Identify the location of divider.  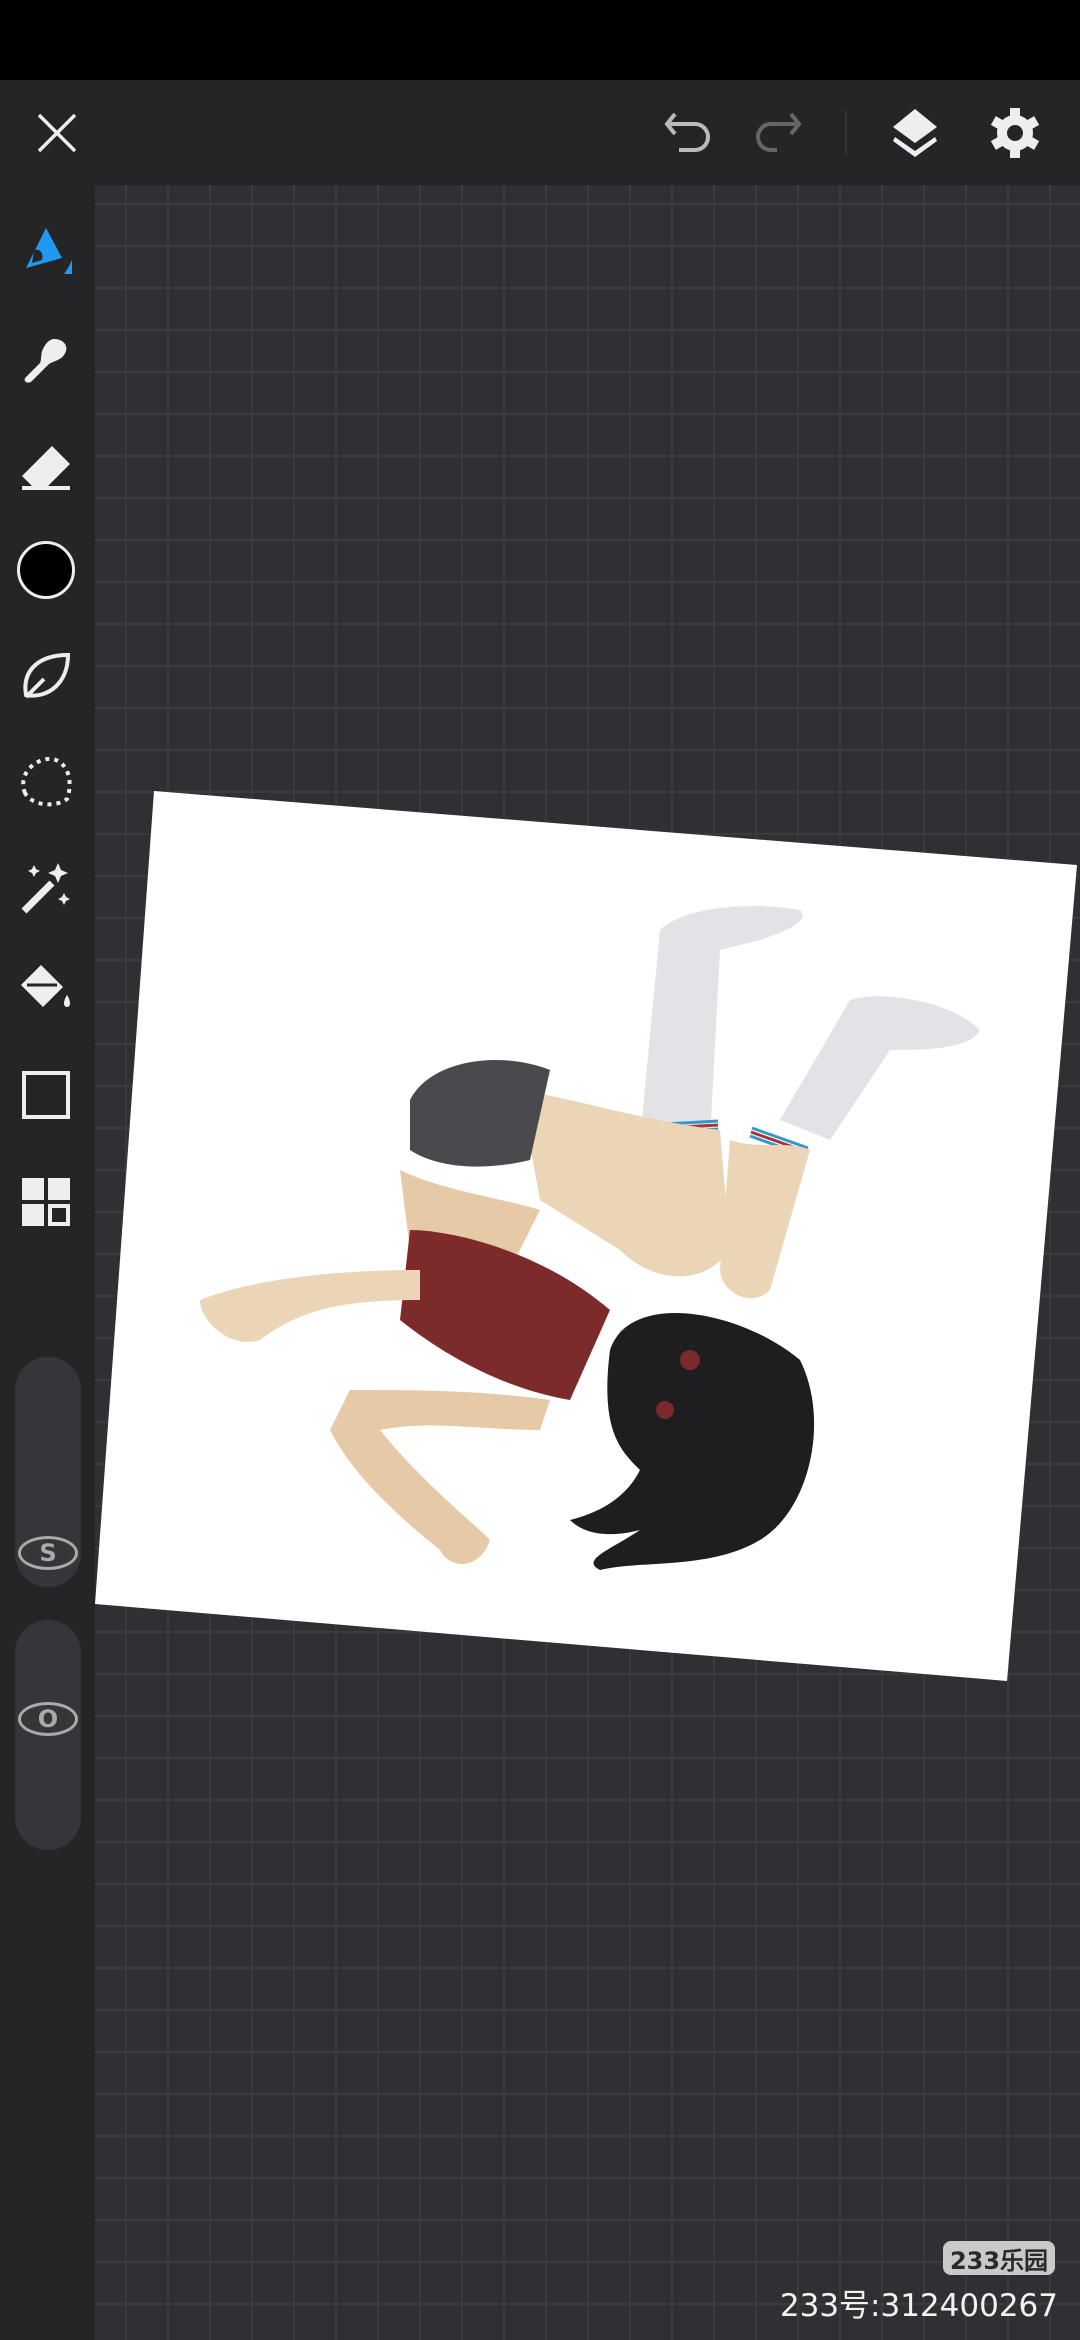
(846, 132).